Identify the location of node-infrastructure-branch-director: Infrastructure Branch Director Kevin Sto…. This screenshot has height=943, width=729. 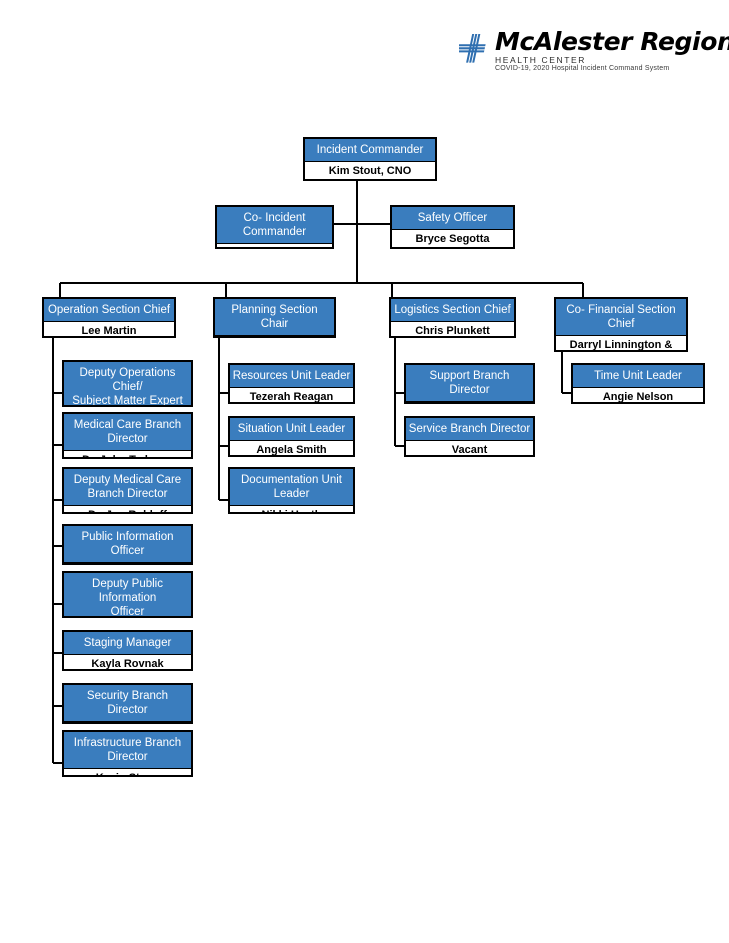
(127, 753).